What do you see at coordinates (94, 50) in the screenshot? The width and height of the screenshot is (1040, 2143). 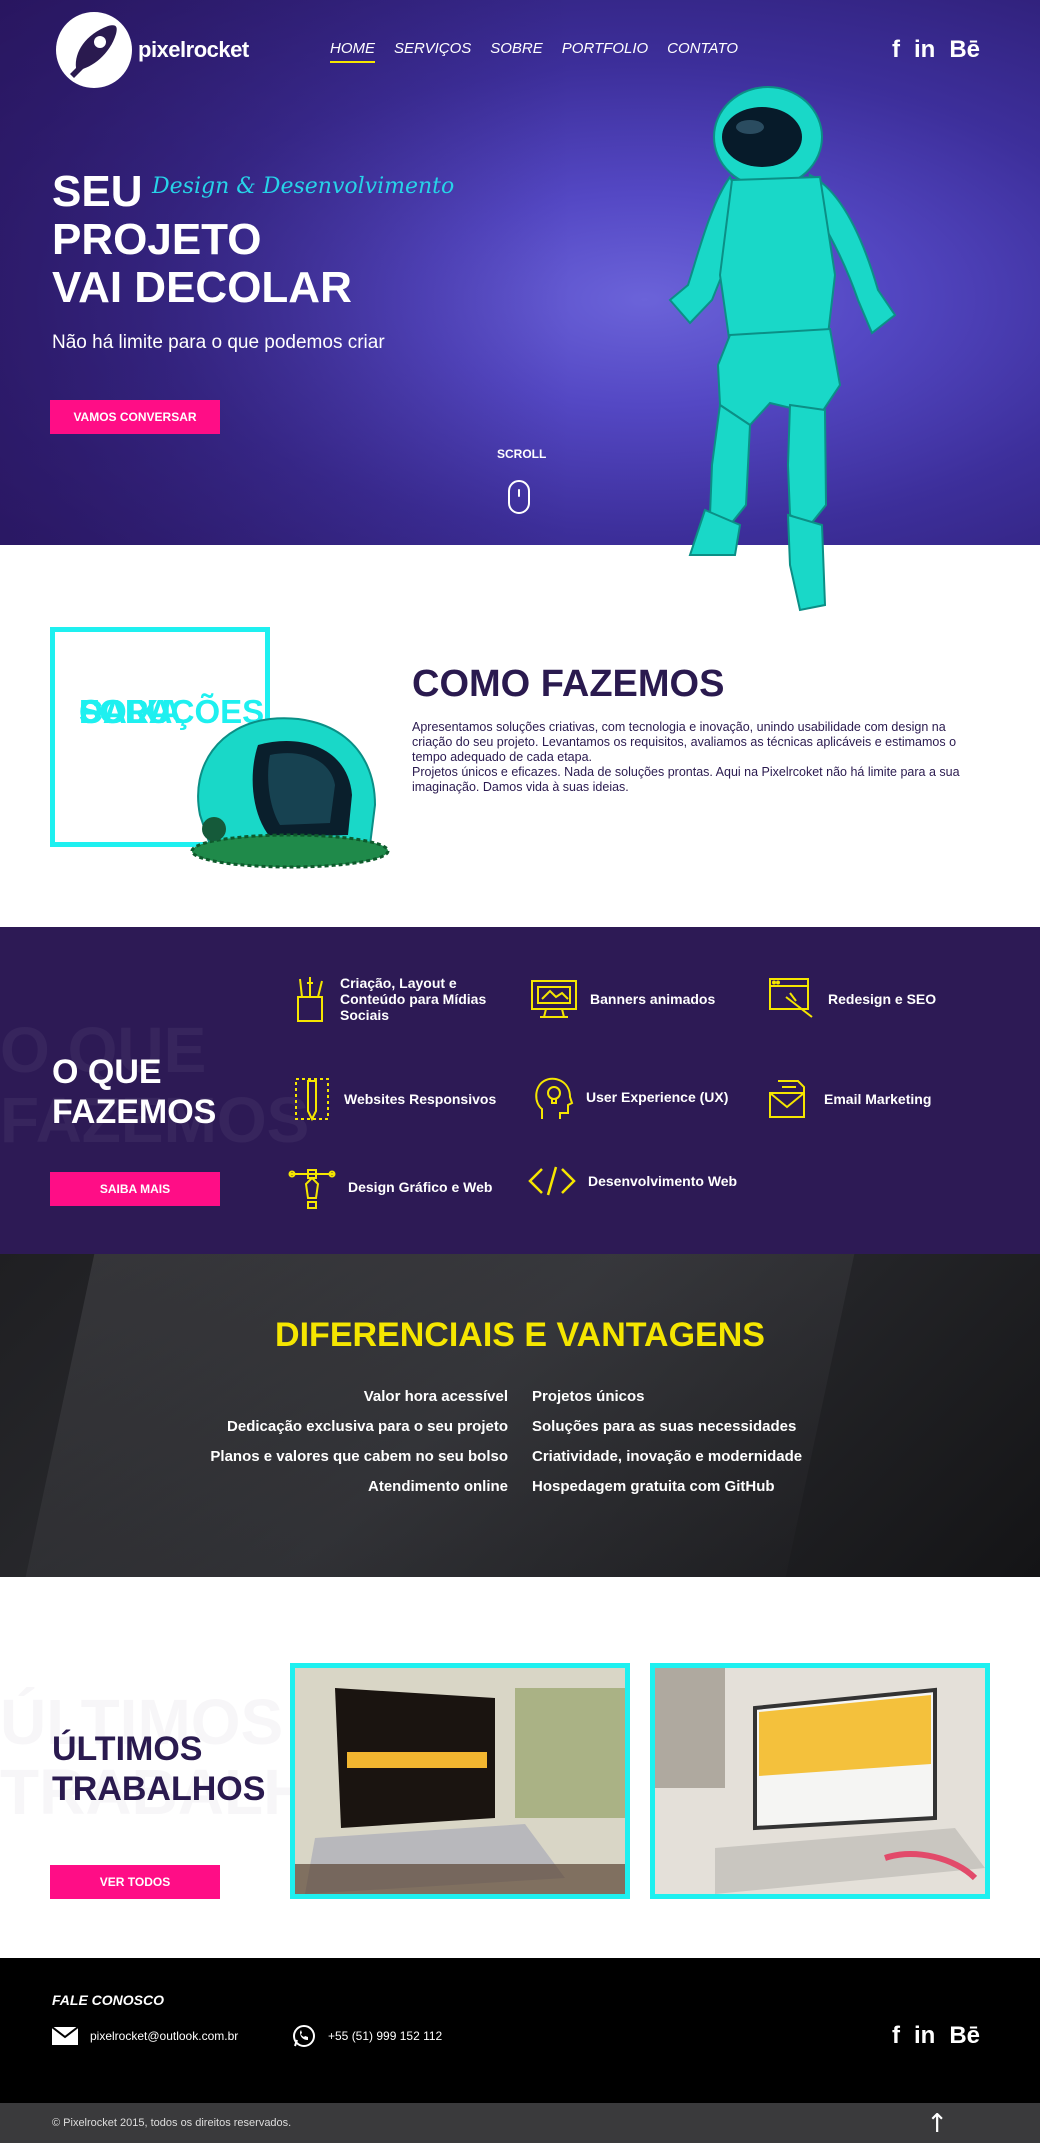 I see `rocket-logo-icon` at bounding box center [94, 50].